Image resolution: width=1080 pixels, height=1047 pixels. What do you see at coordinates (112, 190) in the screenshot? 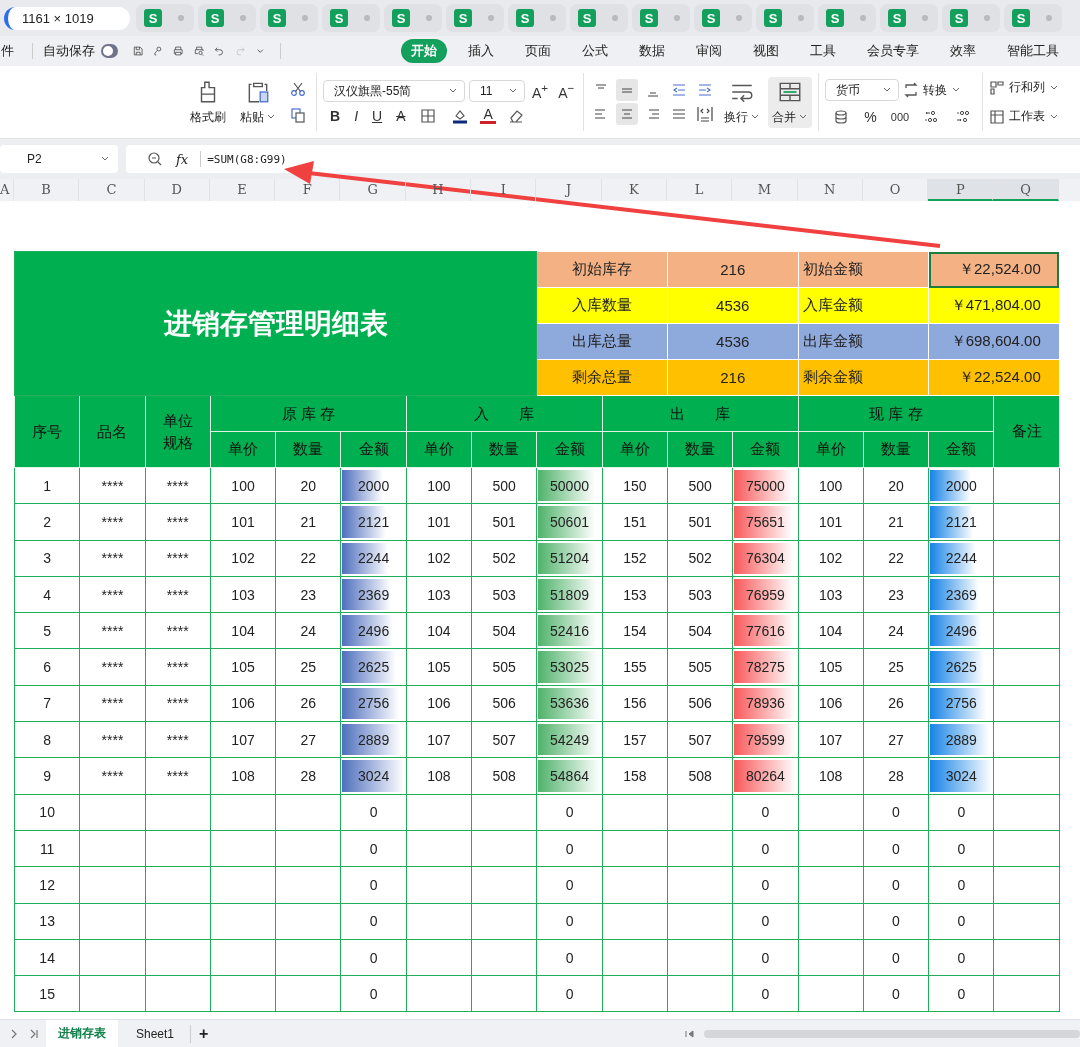
I see `column-header: C` at bounding box center [112, 190].